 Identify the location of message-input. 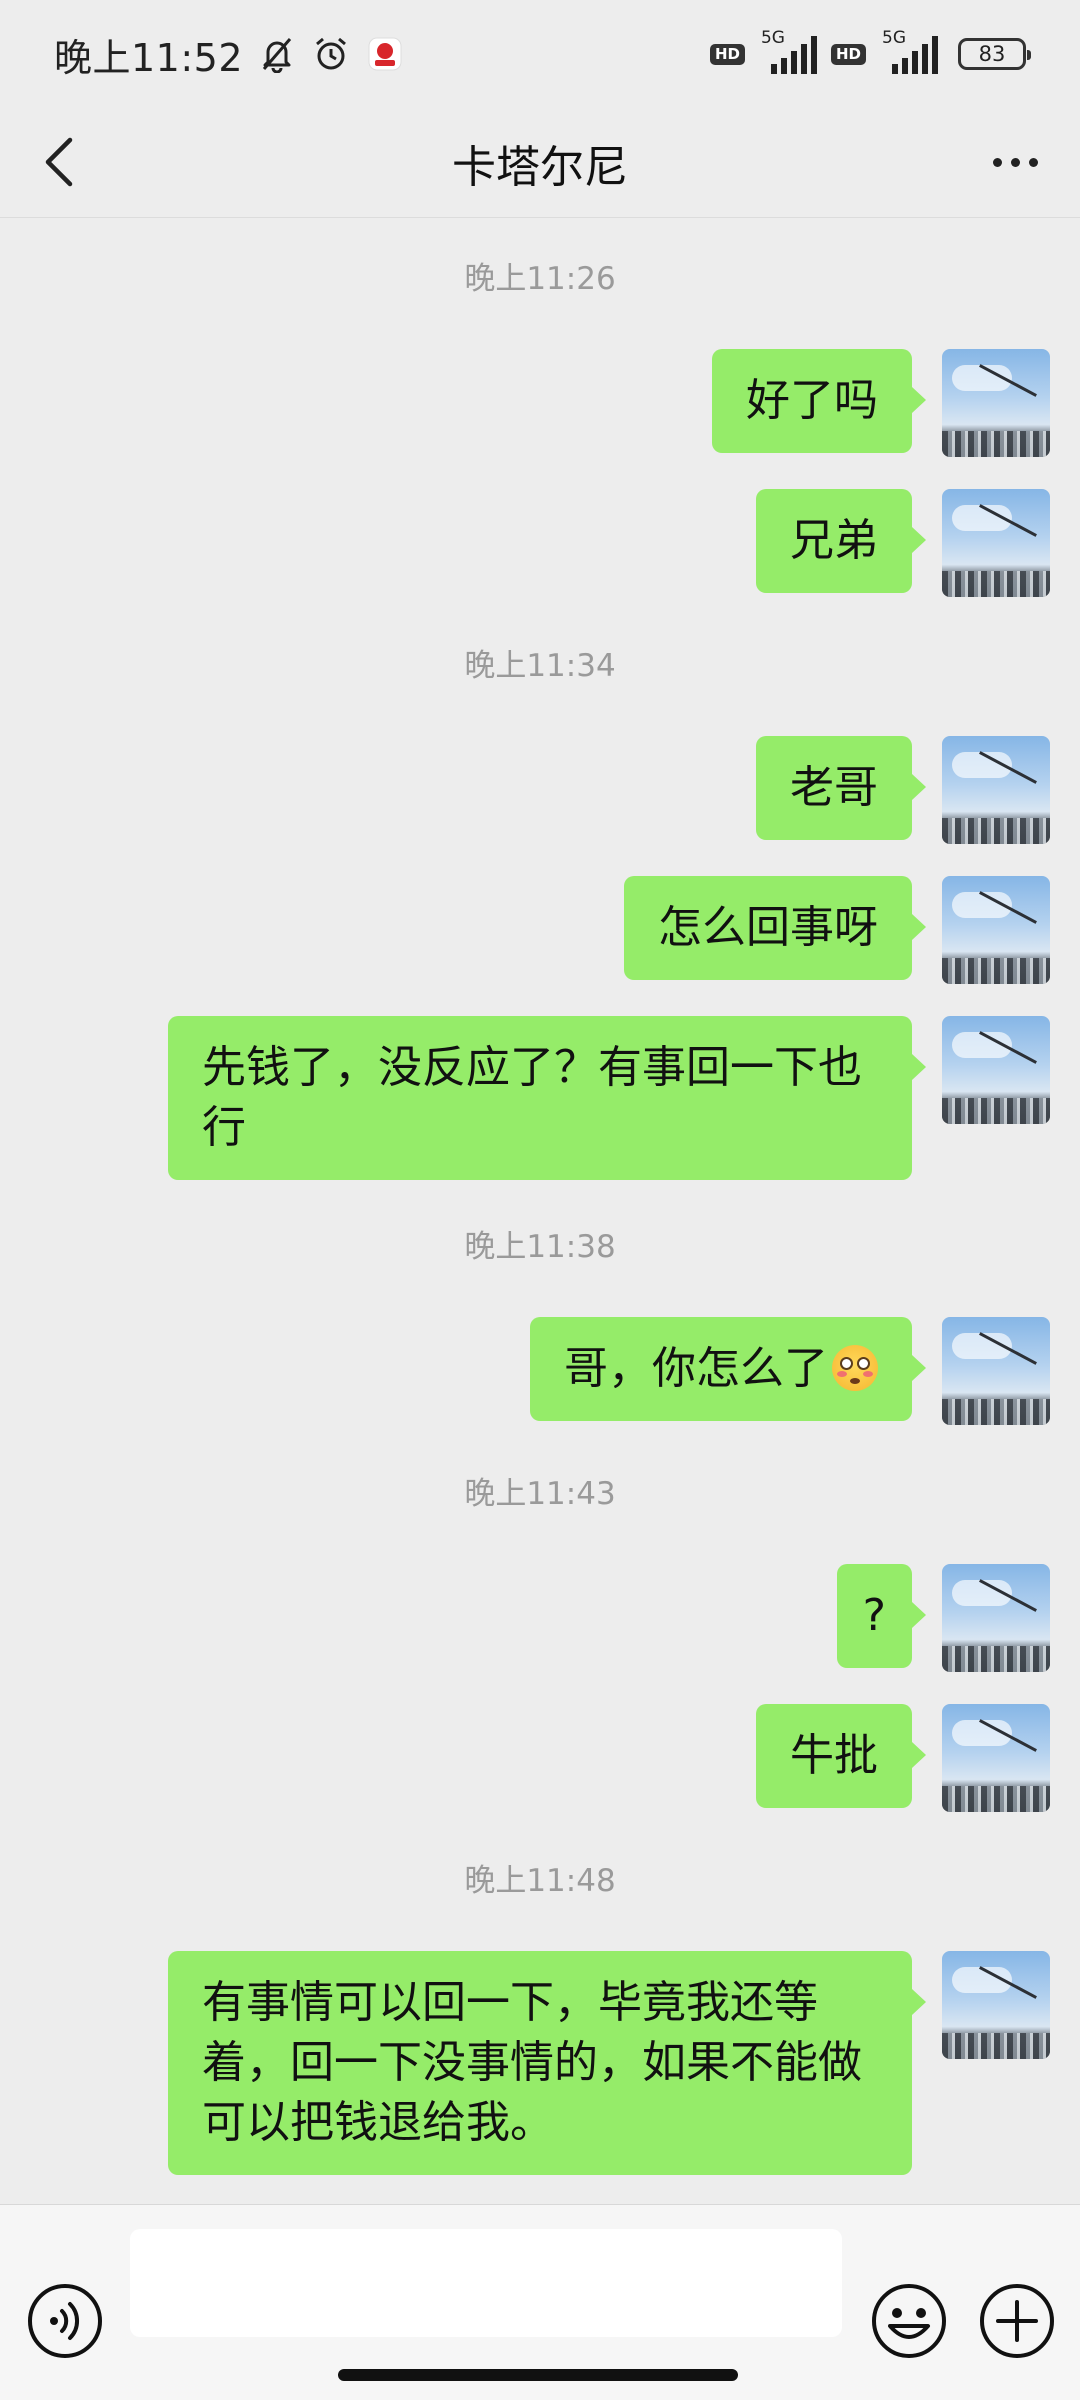
(486, 2283).